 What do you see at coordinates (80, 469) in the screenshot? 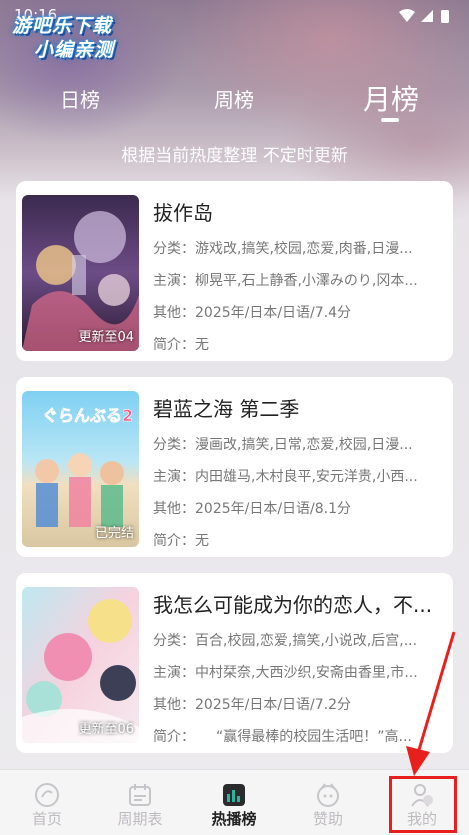
I see `poster-image: ぐらんぶる2 已完结` at bounding box center [80, 469].